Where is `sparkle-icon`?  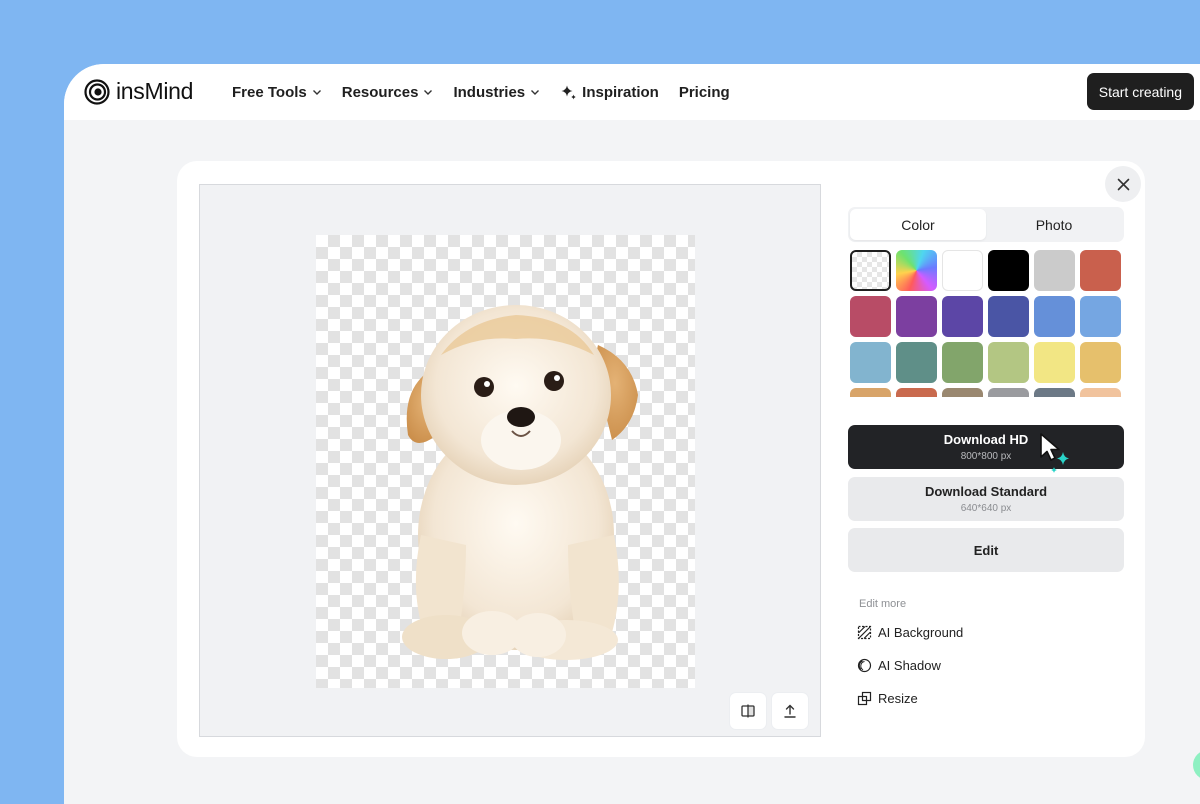
sparkle-icon is located at coordinates (569, 92).